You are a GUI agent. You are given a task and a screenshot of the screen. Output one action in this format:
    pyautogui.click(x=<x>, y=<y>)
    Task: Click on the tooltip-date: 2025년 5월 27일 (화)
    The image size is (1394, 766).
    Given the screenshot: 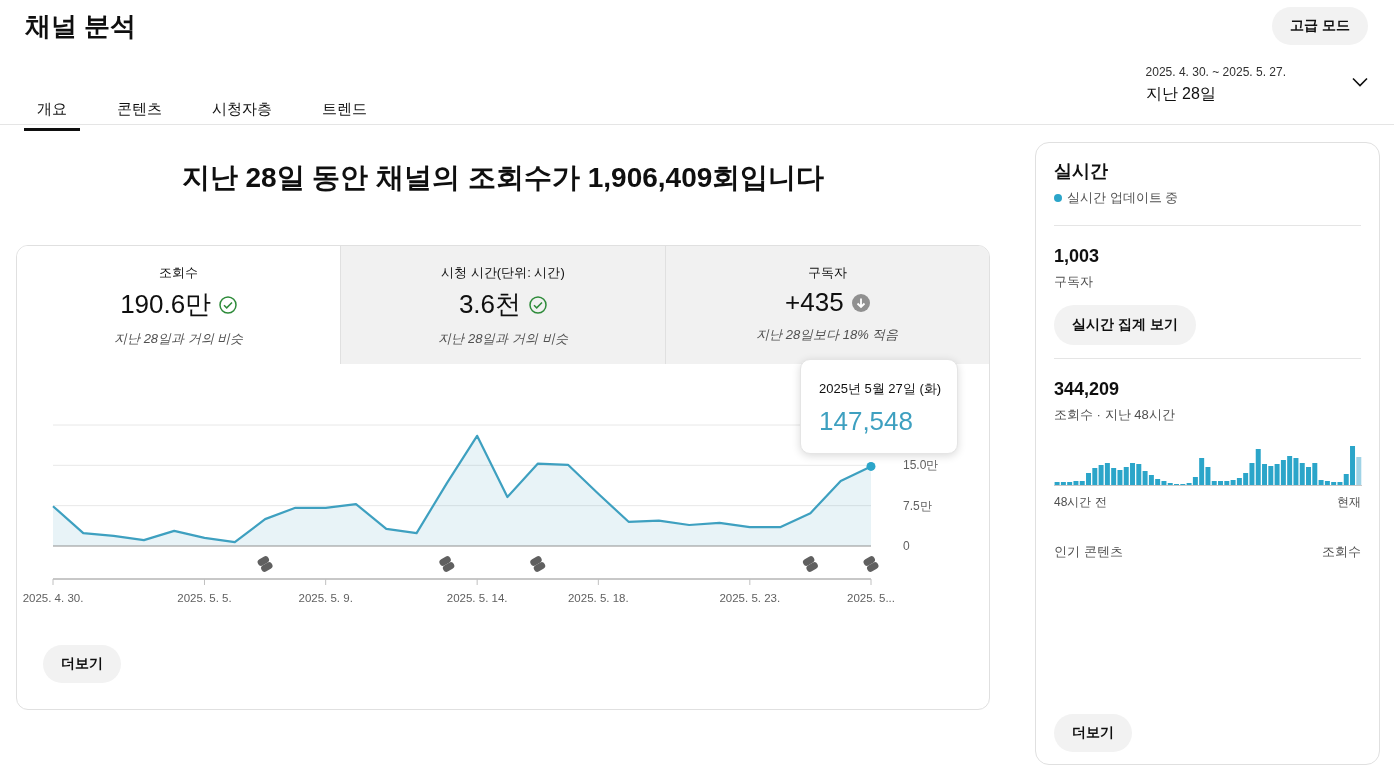 What is the action you would take?
    pyautogui.click(x=881, y=389)
    